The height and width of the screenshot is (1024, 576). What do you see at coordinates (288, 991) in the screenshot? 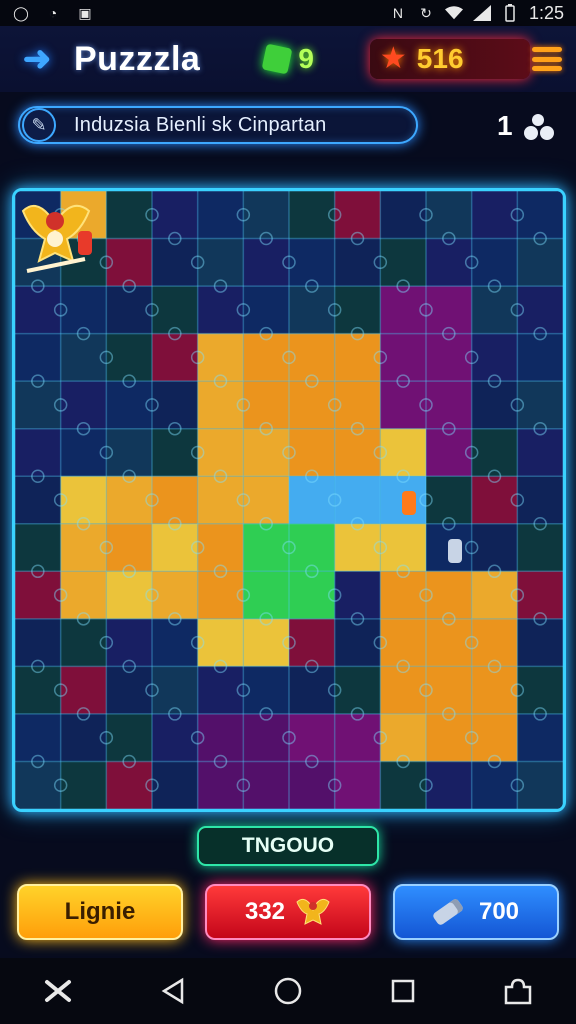
I see `nav-home-button` at bounding box center [288, 991].